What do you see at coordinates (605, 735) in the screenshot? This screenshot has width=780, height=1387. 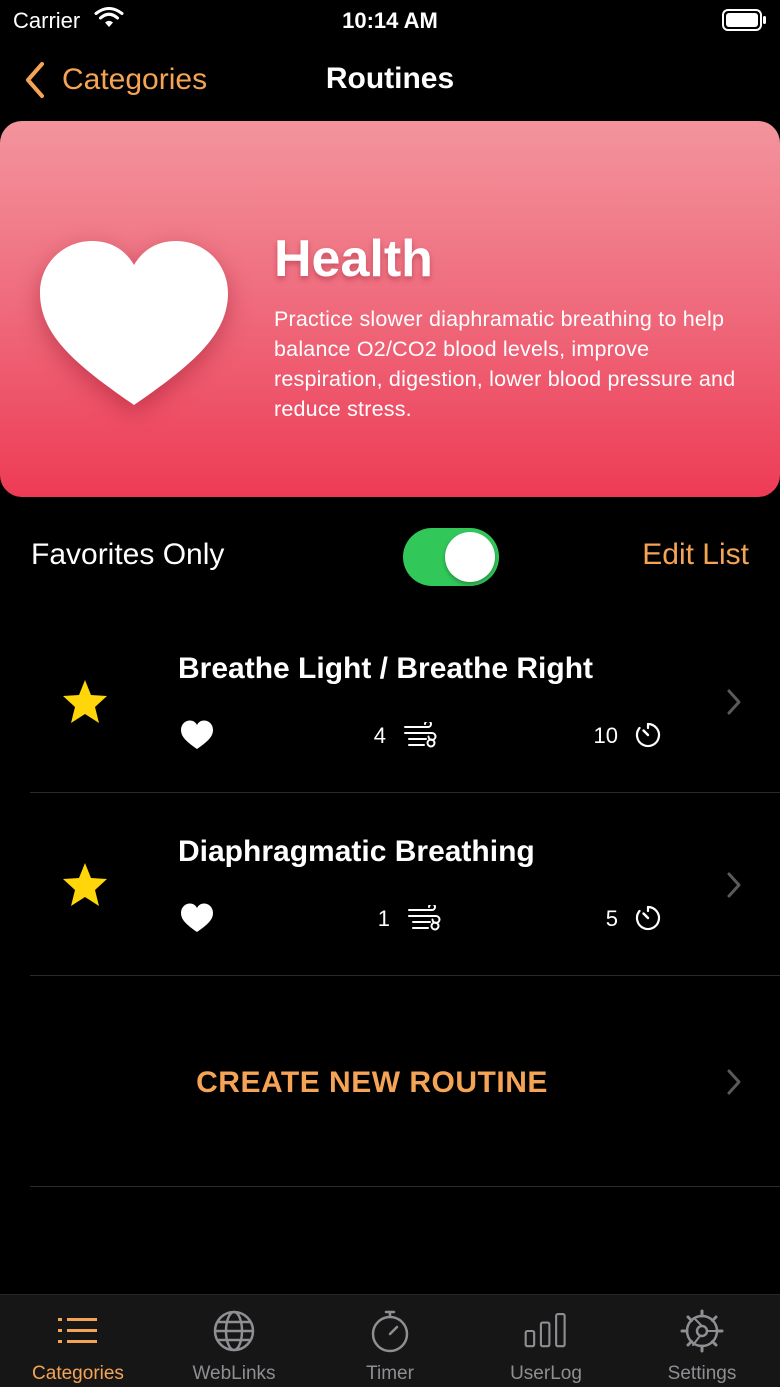 I see `duration-minutes: 10` at bounding box center [605, 735].